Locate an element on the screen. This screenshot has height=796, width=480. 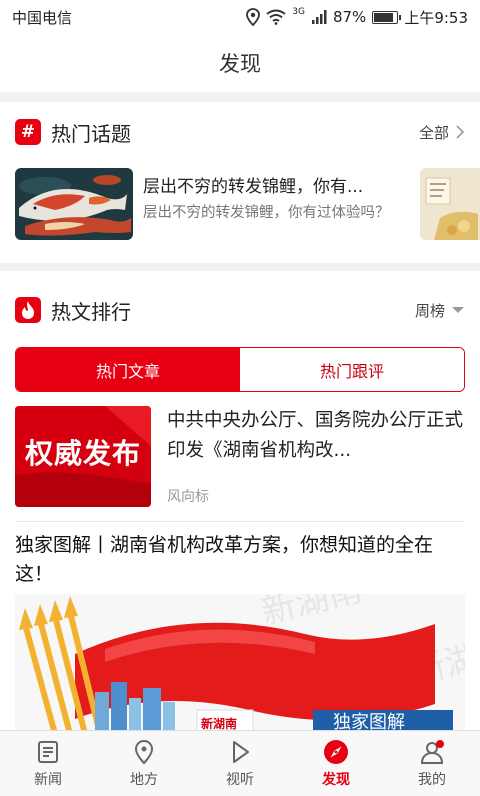
article-text: 中共中央办公厅、国务院办公厅正式印发《湖南省机构改... 风向标 is located at coordinates (316, 458).